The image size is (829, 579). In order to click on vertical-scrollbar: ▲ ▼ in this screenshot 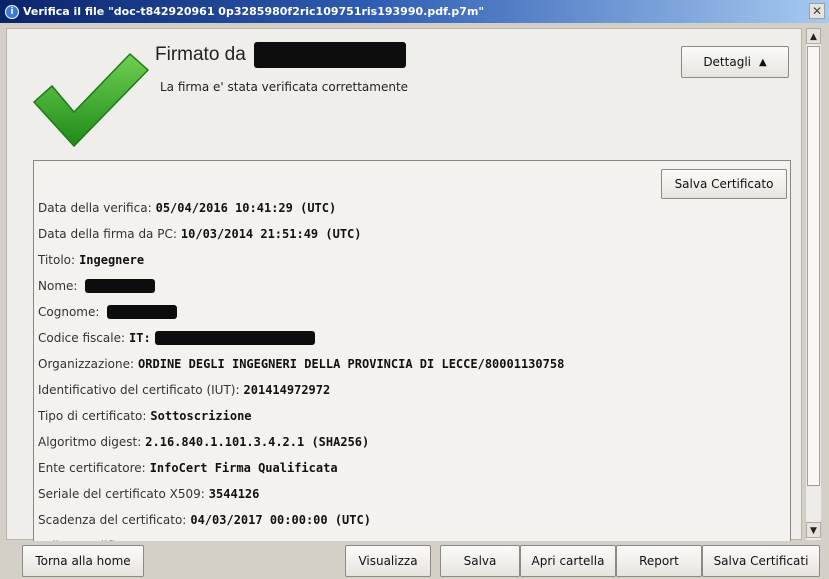, I will do `click(813, 284)`.